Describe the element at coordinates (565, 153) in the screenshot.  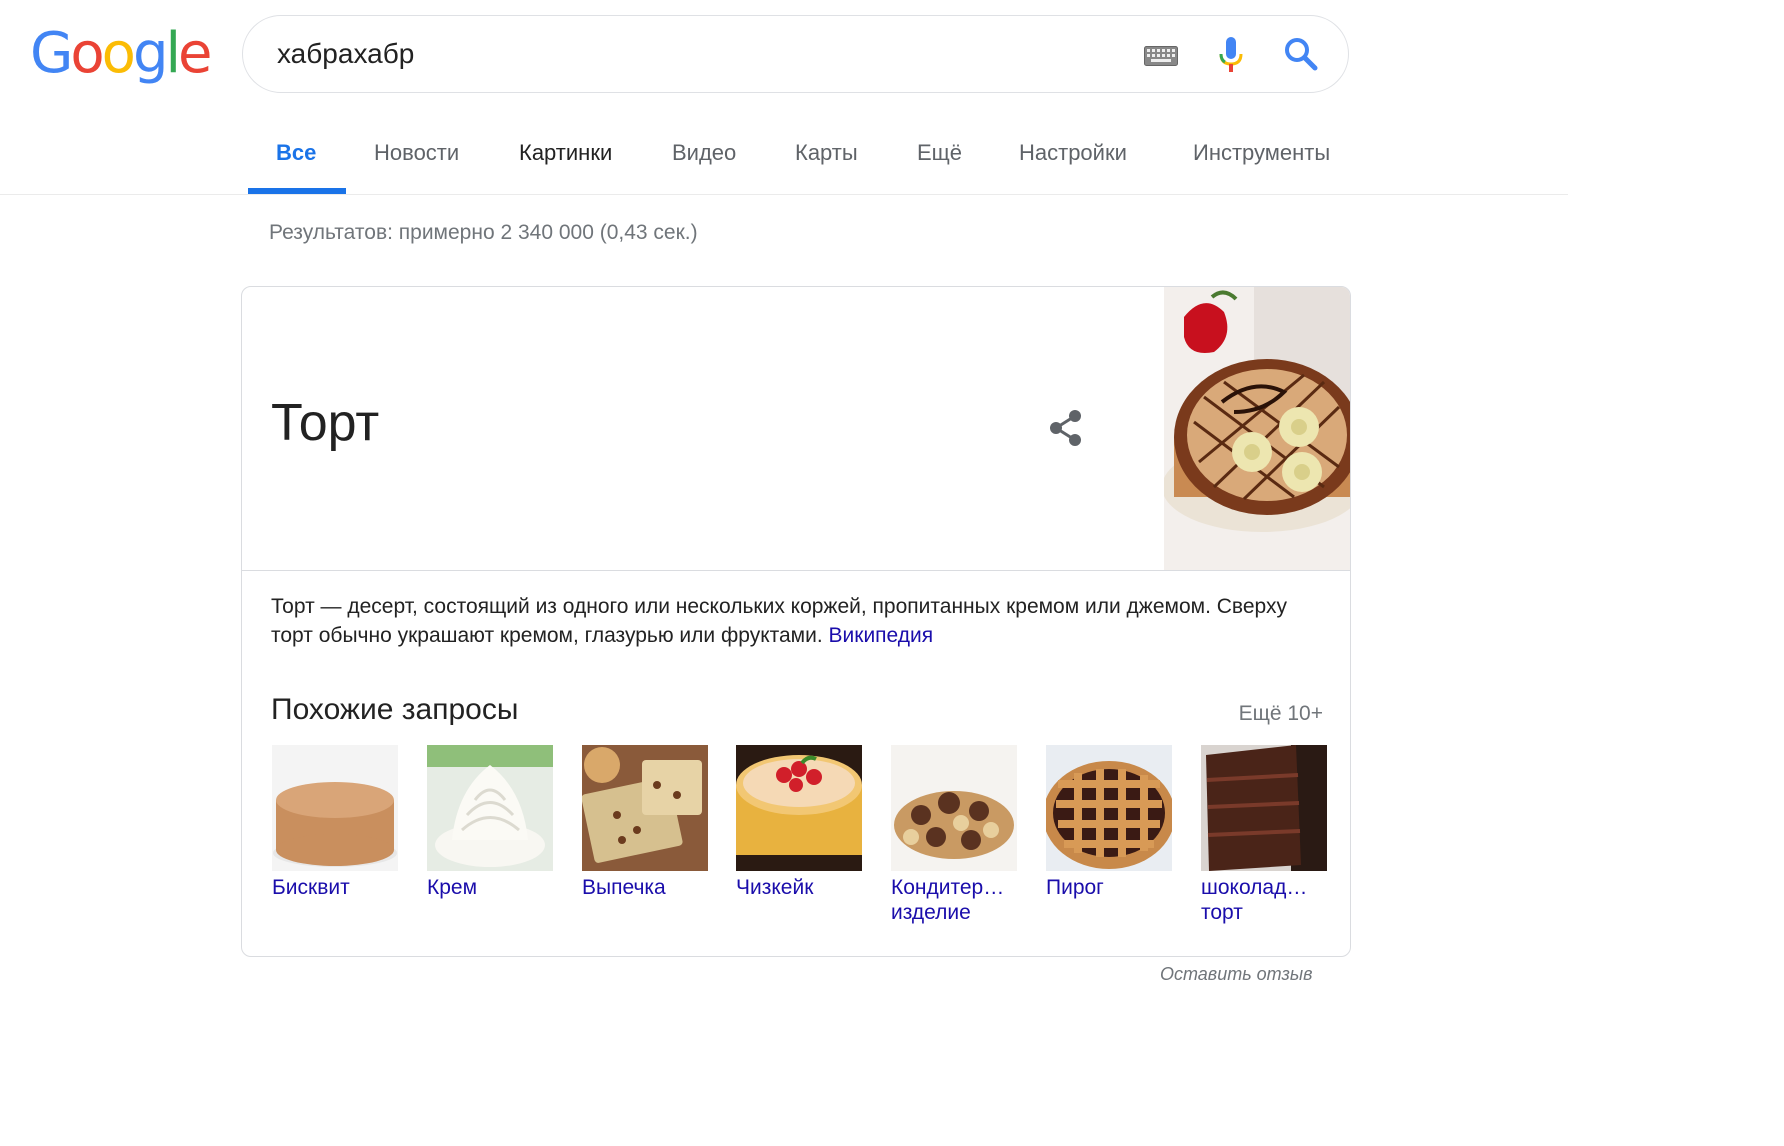
I see `tab-images: Картинки` at that location.